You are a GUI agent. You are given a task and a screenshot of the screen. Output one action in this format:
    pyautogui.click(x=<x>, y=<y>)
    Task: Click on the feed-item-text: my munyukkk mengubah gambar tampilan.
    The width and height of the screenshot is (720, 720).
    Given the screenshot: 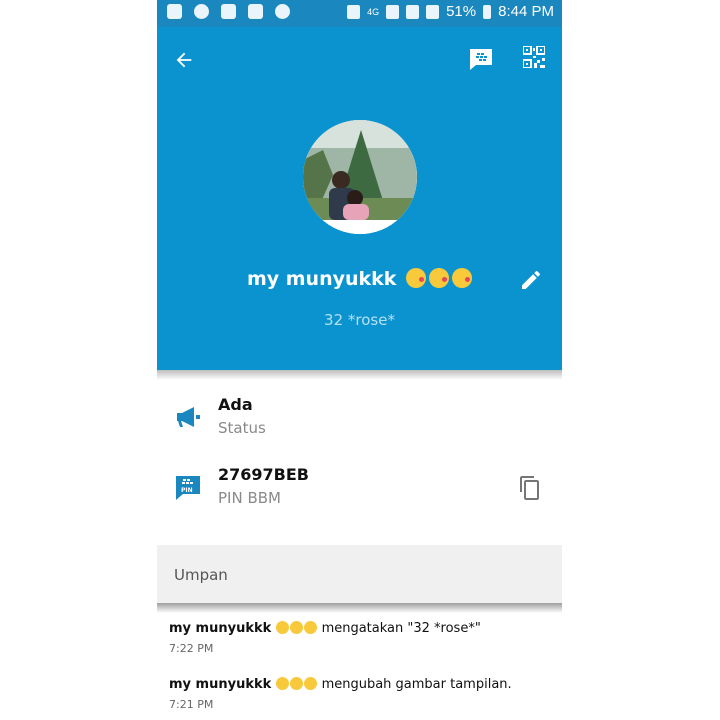 What is the action you would take?
    pyautogui.click(x=364, y=684)
    